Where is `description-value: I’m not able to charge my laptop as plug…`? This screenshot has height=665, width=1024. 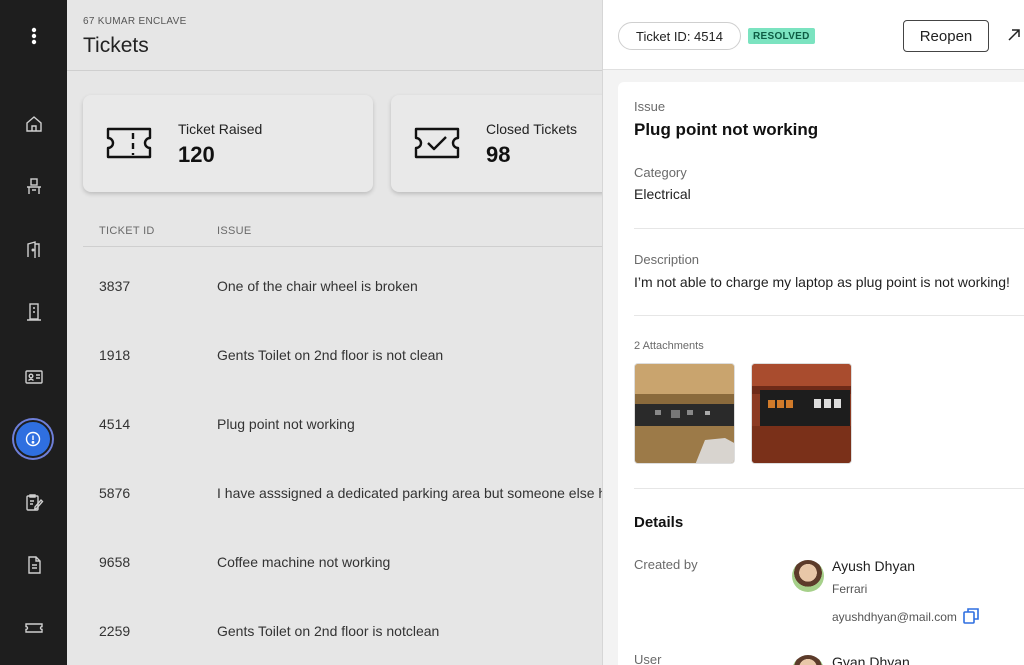 description-value: I’m not able to charge my laptop as plug… is located at coordinates (822, 282).